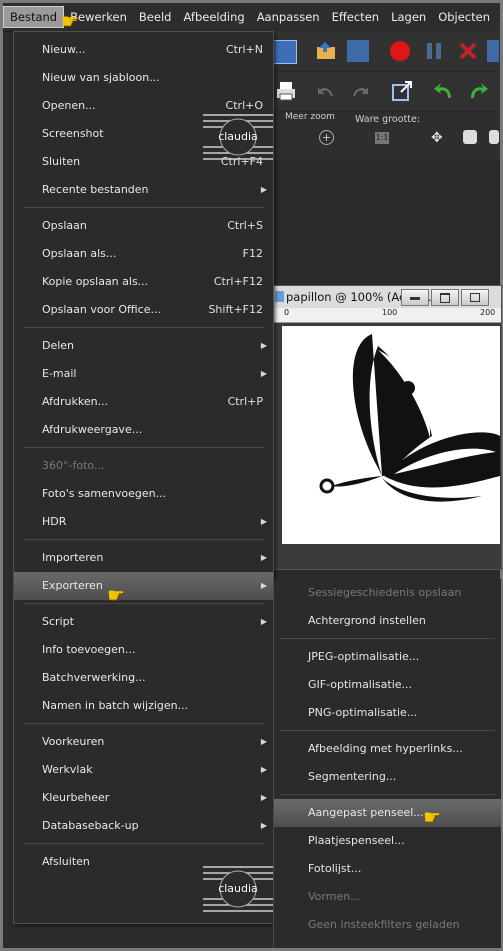  What do you see at coordinates (310, 117) in the screenshot?
I see `zoom-label: Meer zoom` at bounding box center [310, 117].